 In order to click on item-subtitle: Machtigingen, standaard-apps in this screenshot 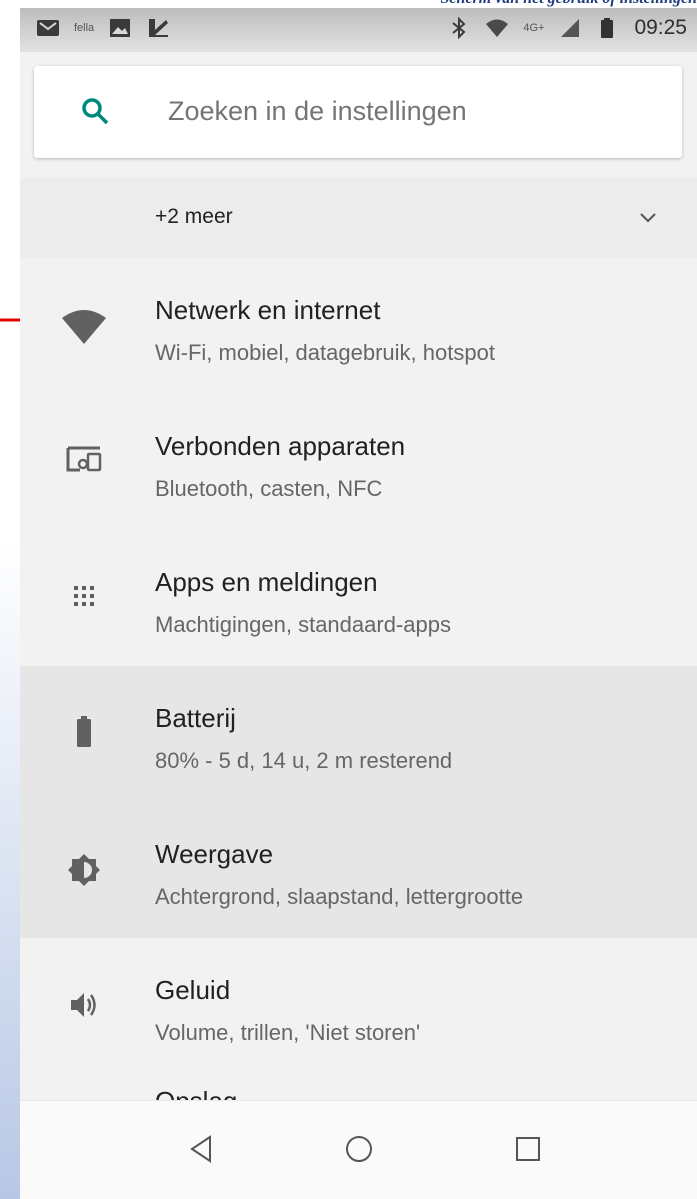, I will do `click(303, 624)`.